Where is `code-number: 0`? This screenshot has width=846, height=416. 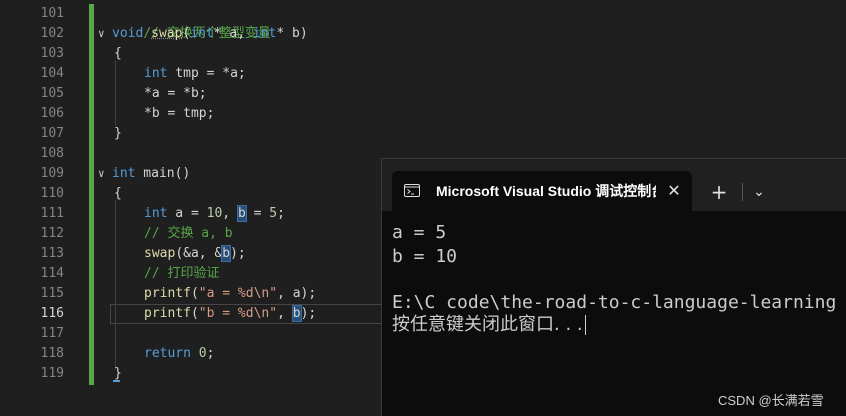
code-number: 0 is located at coordinates (202, 353).